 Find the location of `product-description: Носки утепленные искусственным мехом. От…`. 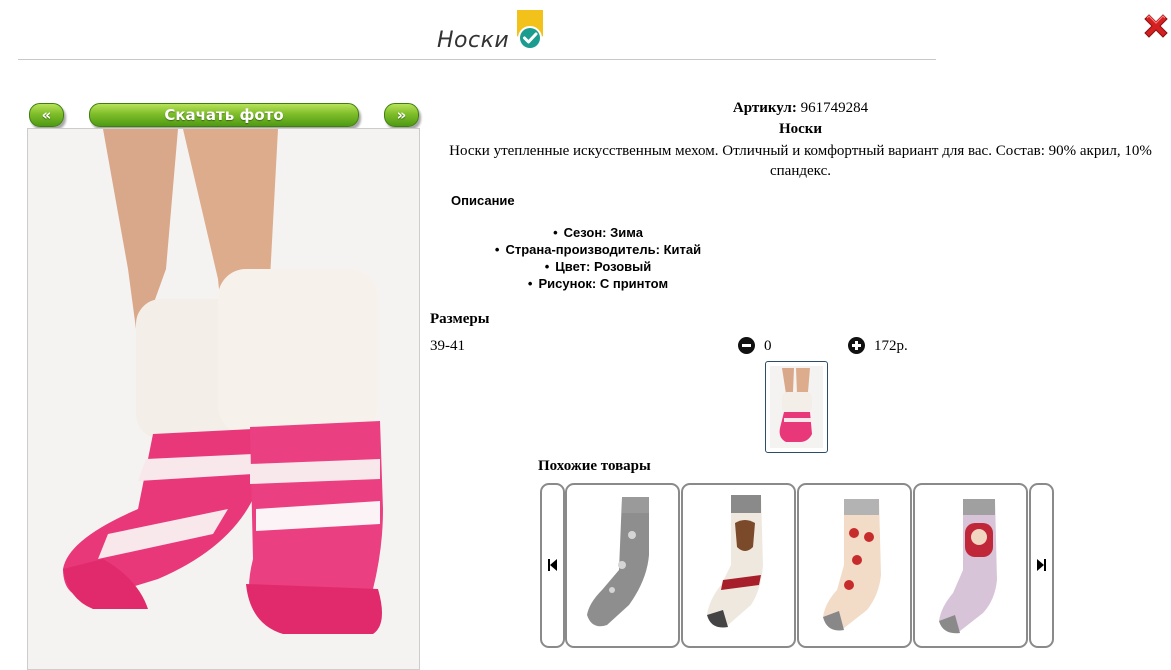

product-description: Носки утепленные искусственным мехом. От… is located at coordinates (800, 161).